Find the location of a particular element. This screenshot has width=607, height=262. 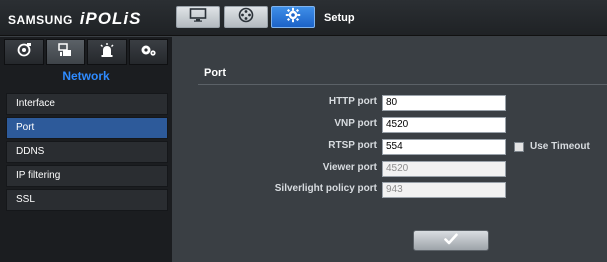

http-port-label: HTTP port is located at coordinates (352, 101).